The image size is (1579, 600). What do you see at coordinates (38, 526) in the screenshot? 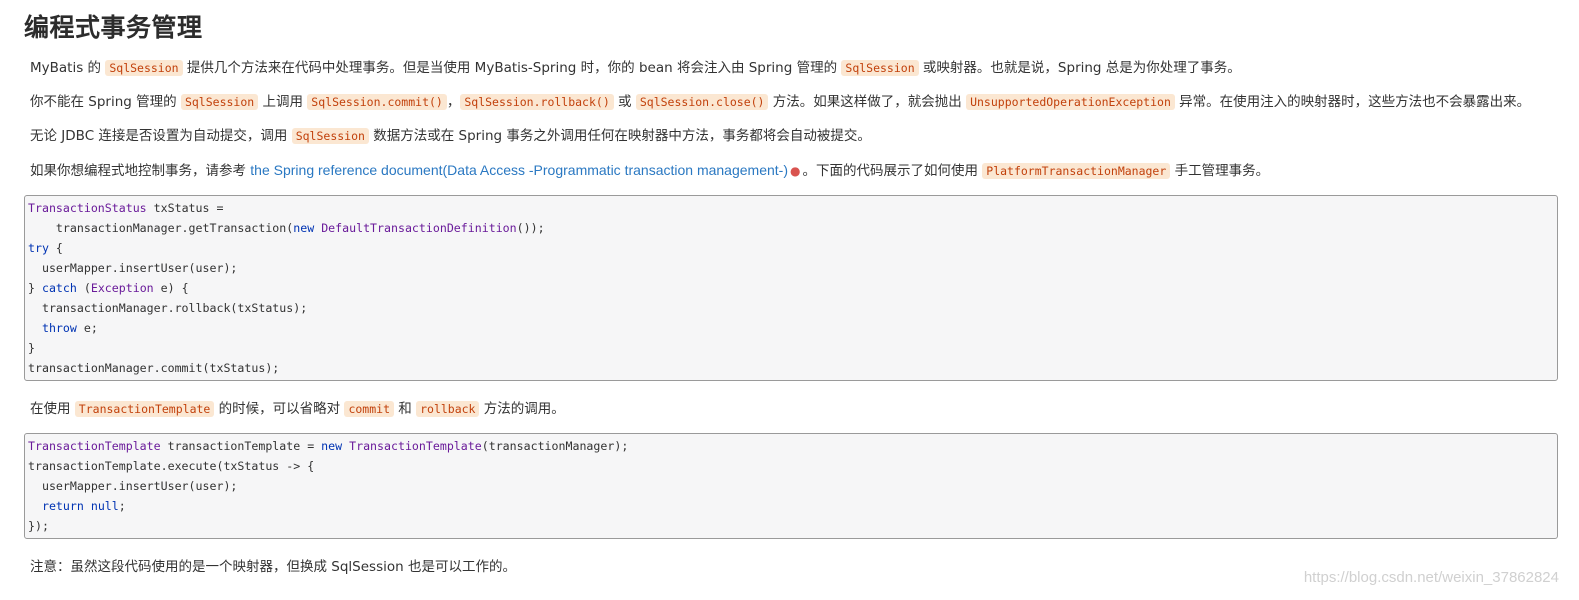
I see `code-line: });` at bounding box center [38, 526].